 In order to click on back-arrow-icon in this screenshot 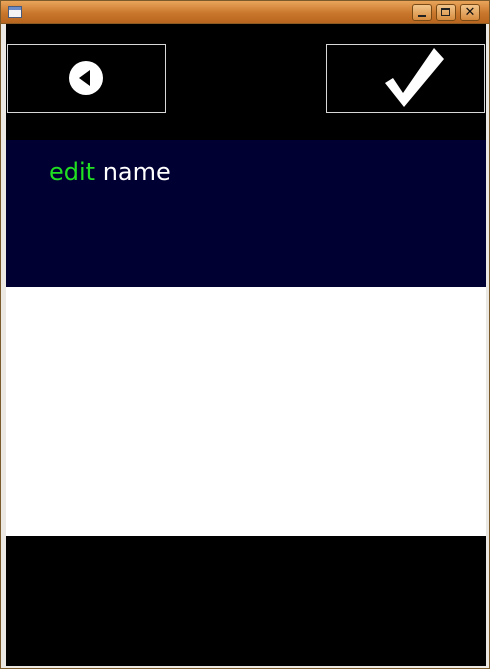, I will do `click(86, 78)`.